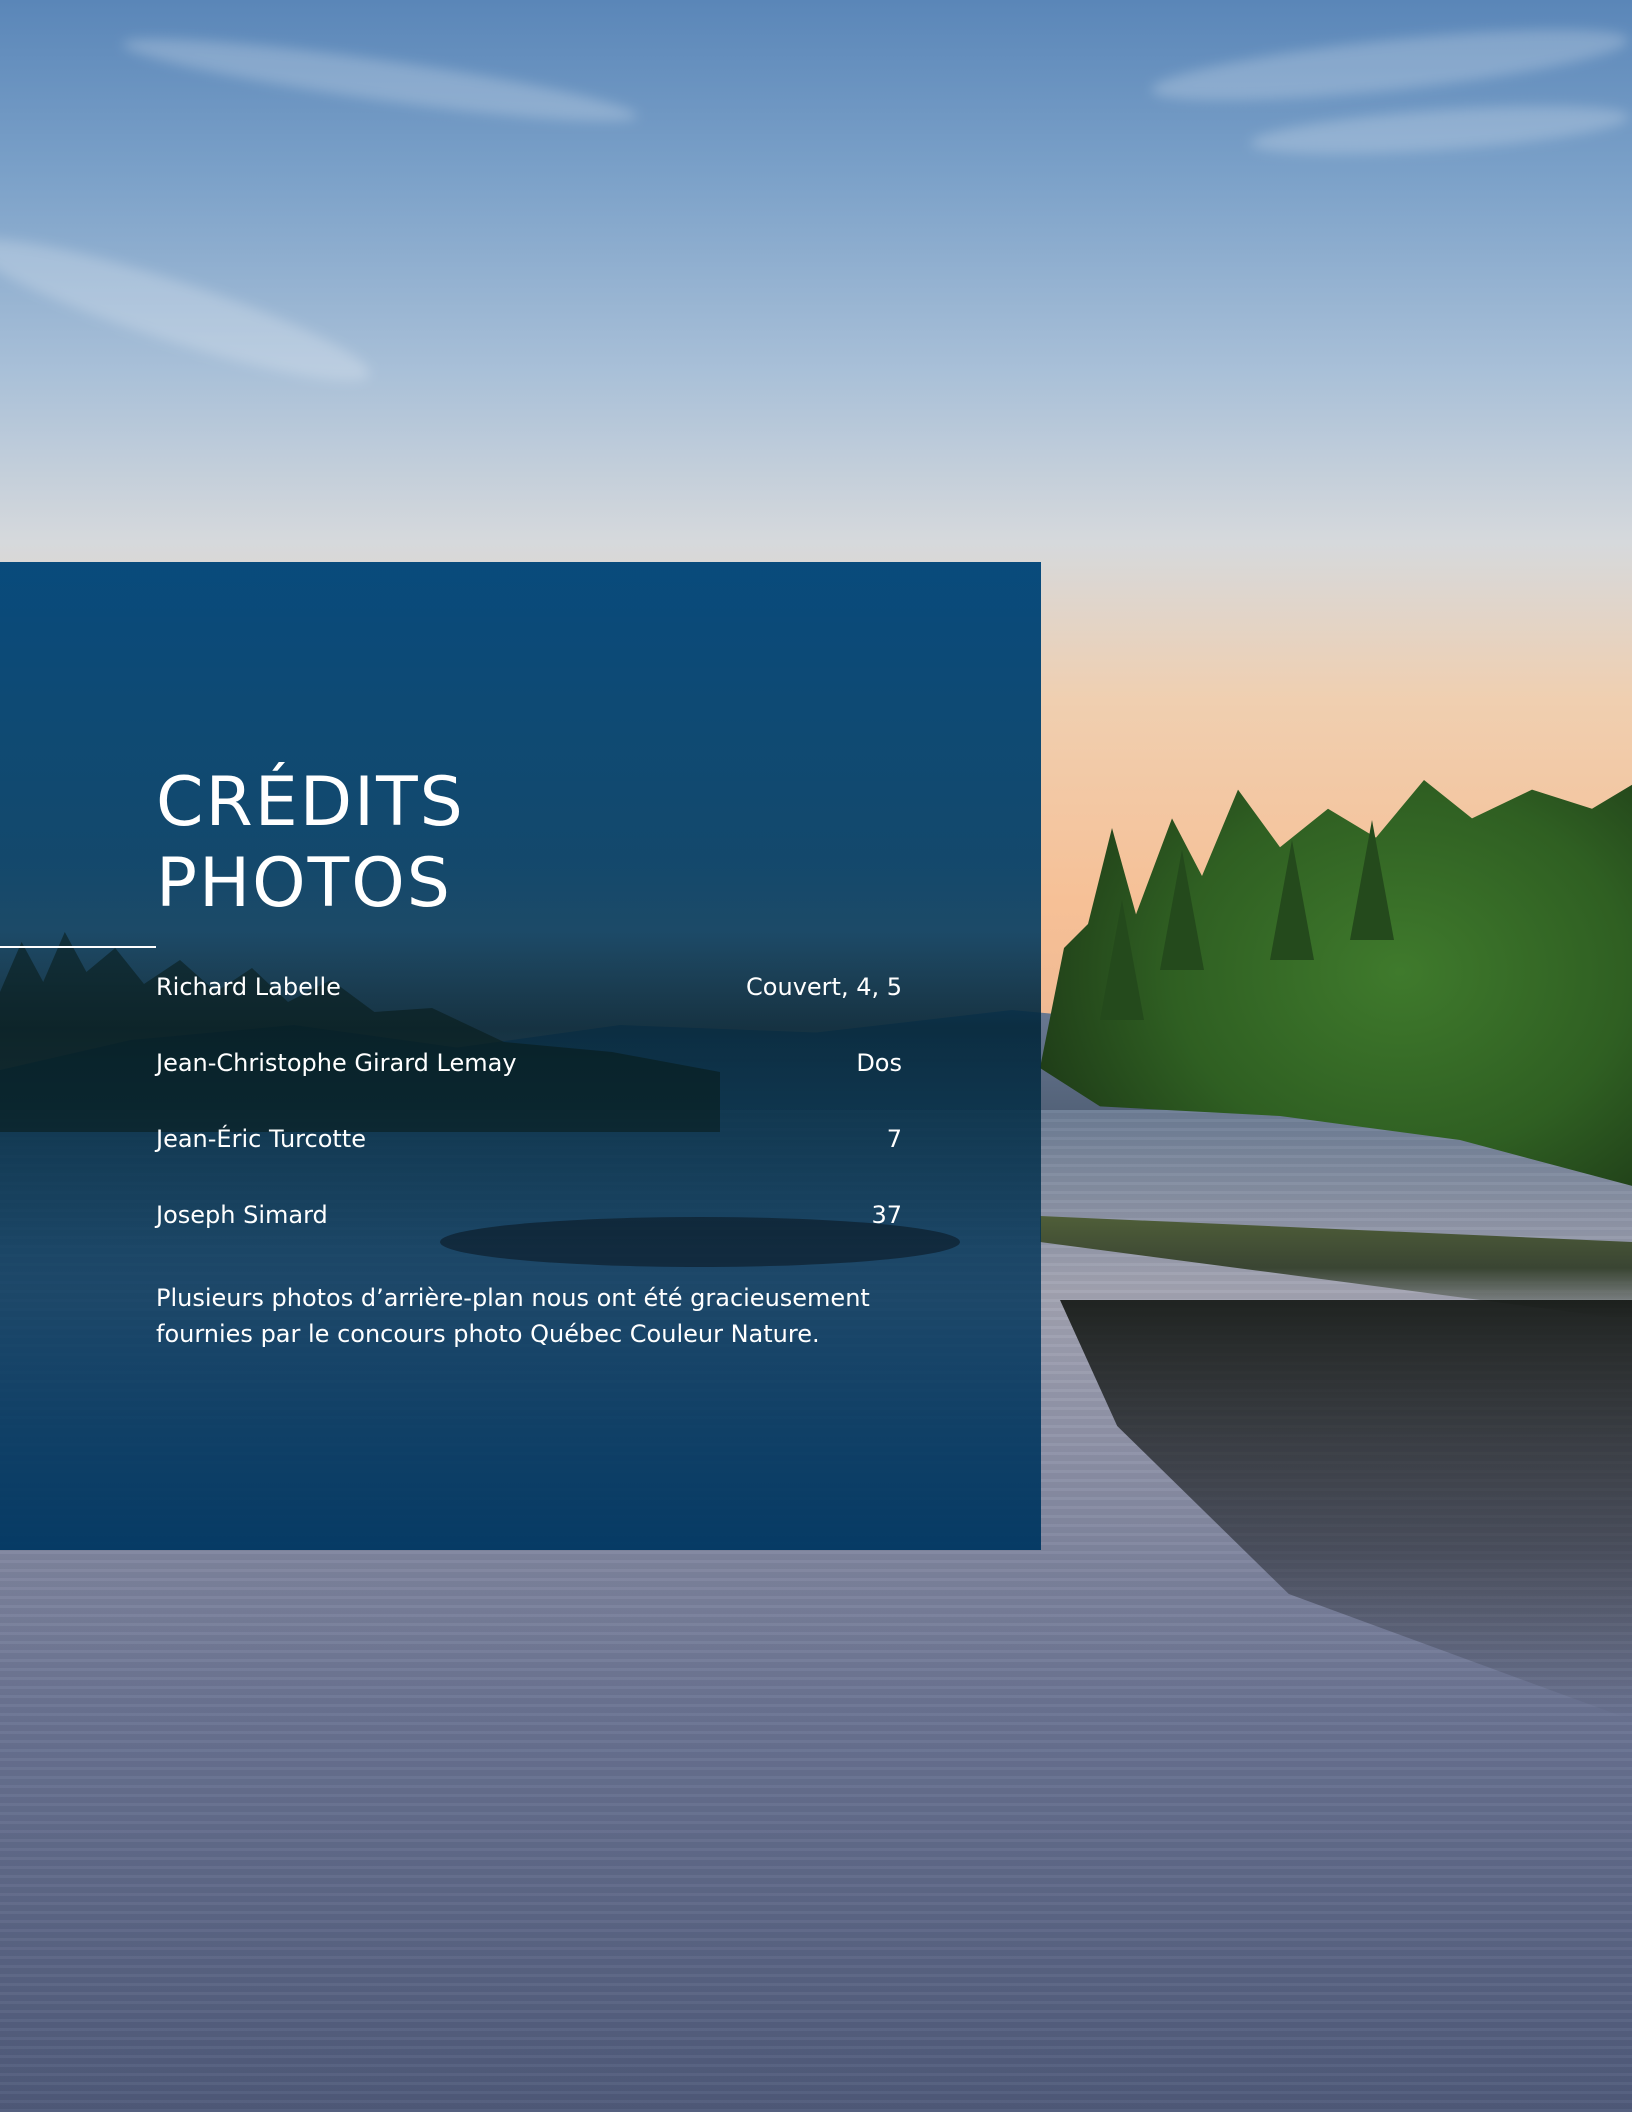 This screenshot has width=1632, height=2112. I want to click on credit-row: Joseph Simard 37, so click(529, 1215).